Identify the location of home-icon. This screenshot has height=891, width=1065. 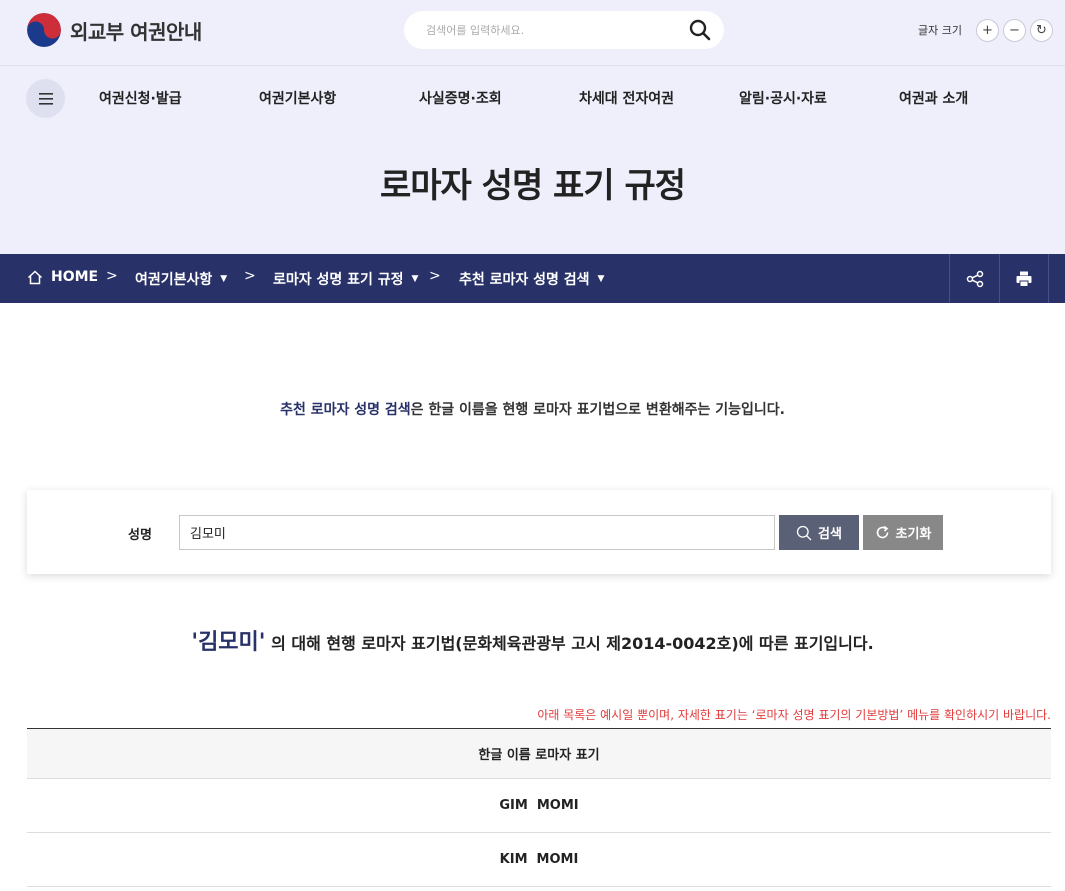
(35, 276).